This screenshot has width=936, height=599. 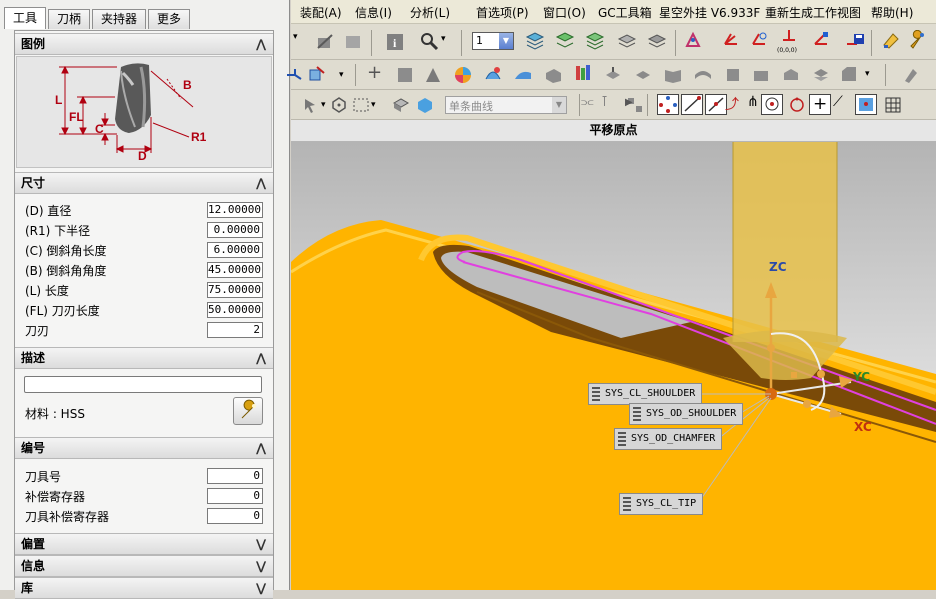 I want to click on menu-analysis: 分析(L), so click(x=430, y=12).